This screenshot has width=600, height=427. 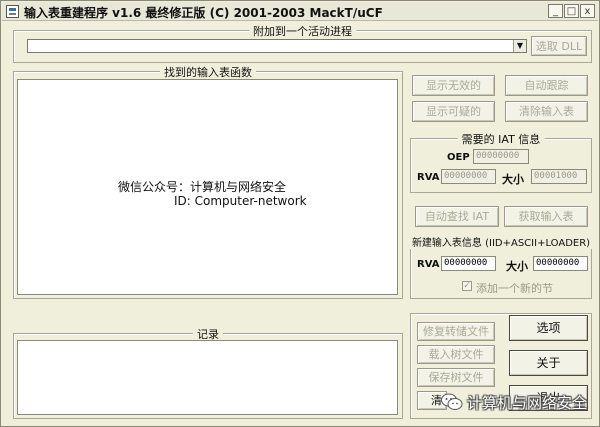 What do you see at coordinates (513, 179) in the screenshot?
I see `iat-size-label: 大小` at bounding box center [513, 179].